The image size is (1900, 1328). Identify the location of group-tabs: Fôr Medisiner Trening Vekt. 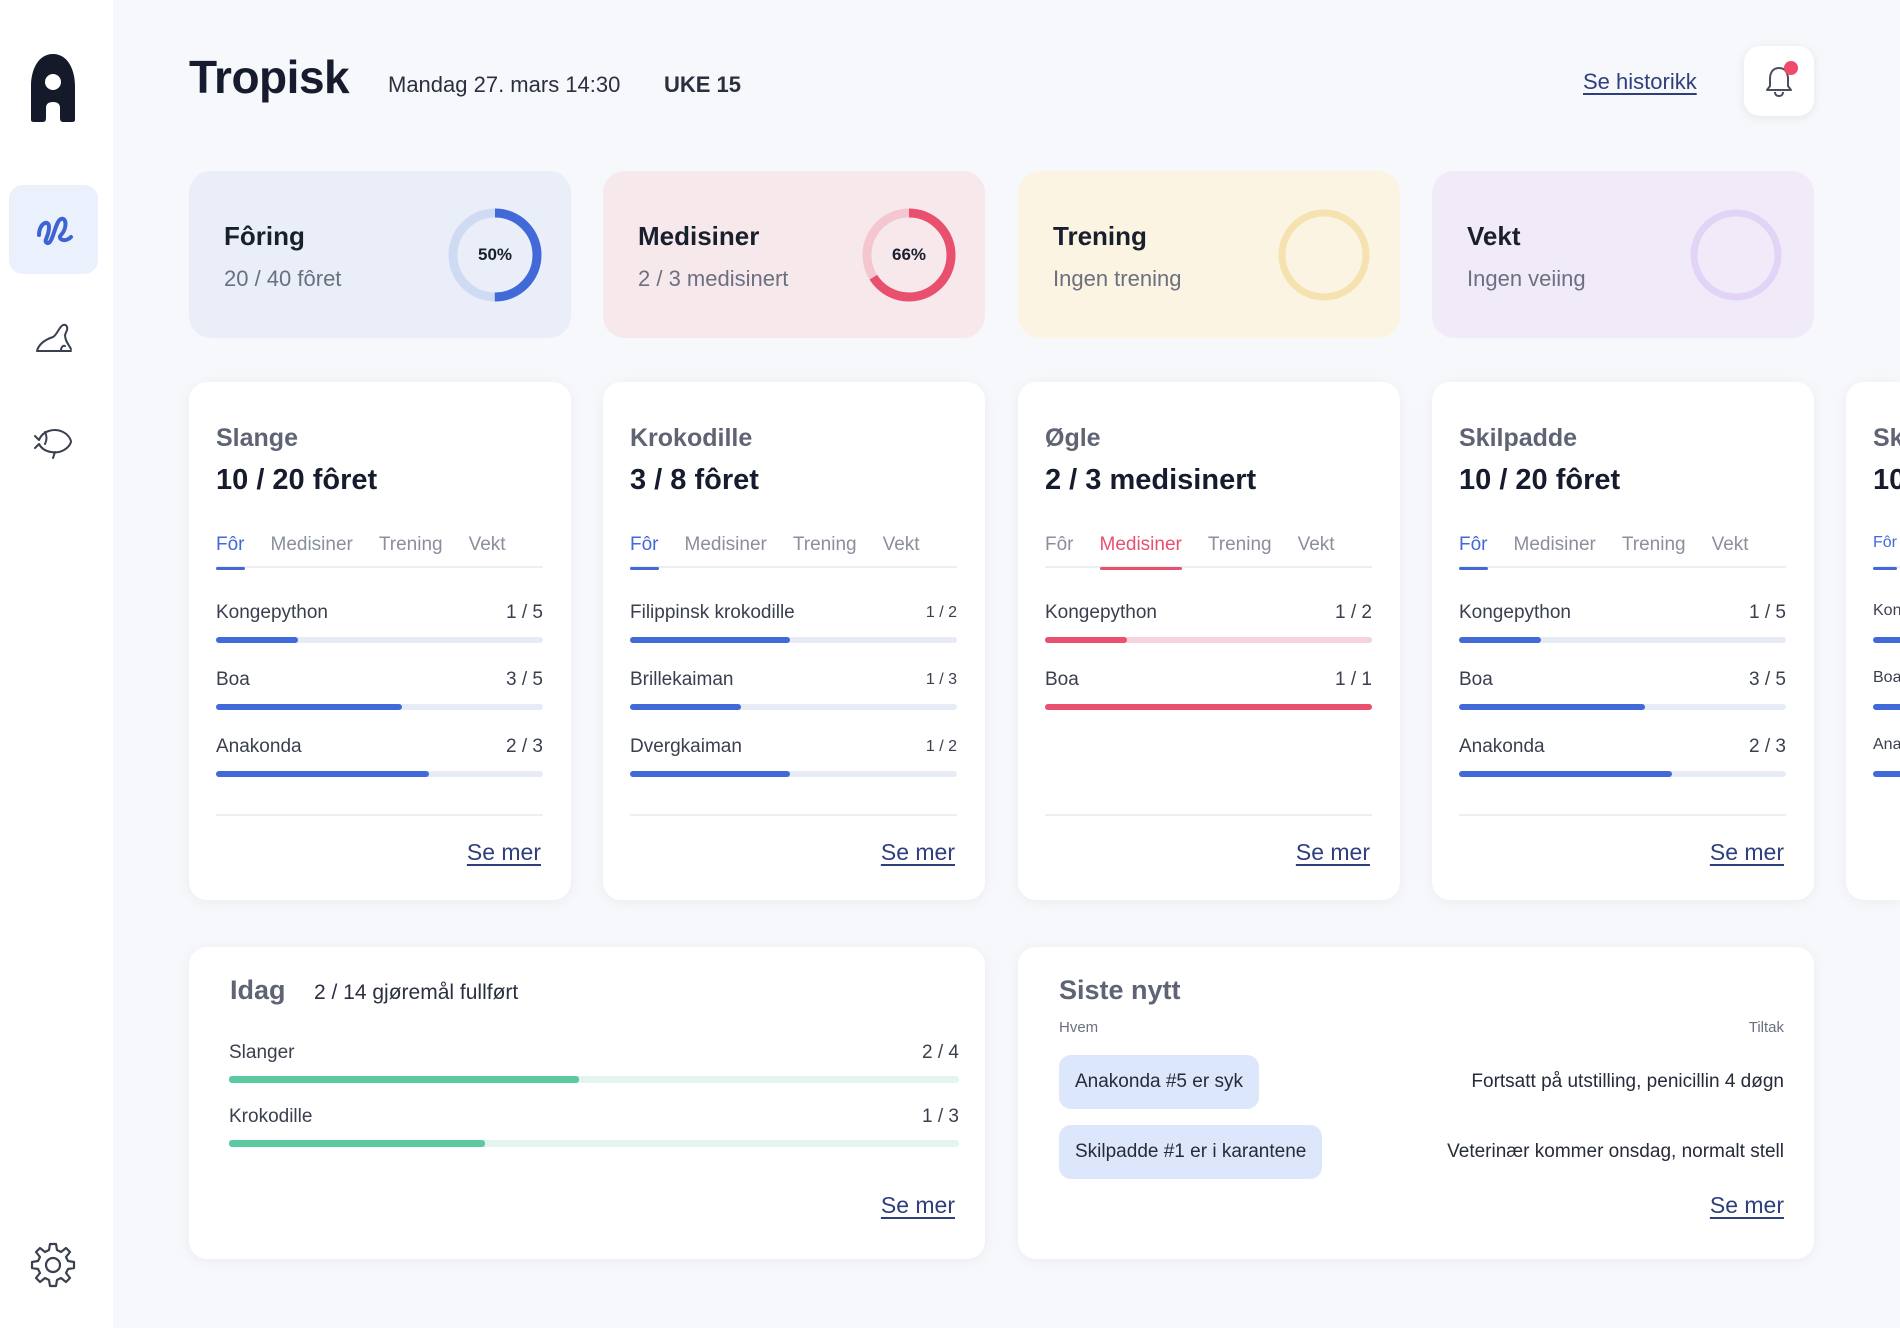
(1622, 552).